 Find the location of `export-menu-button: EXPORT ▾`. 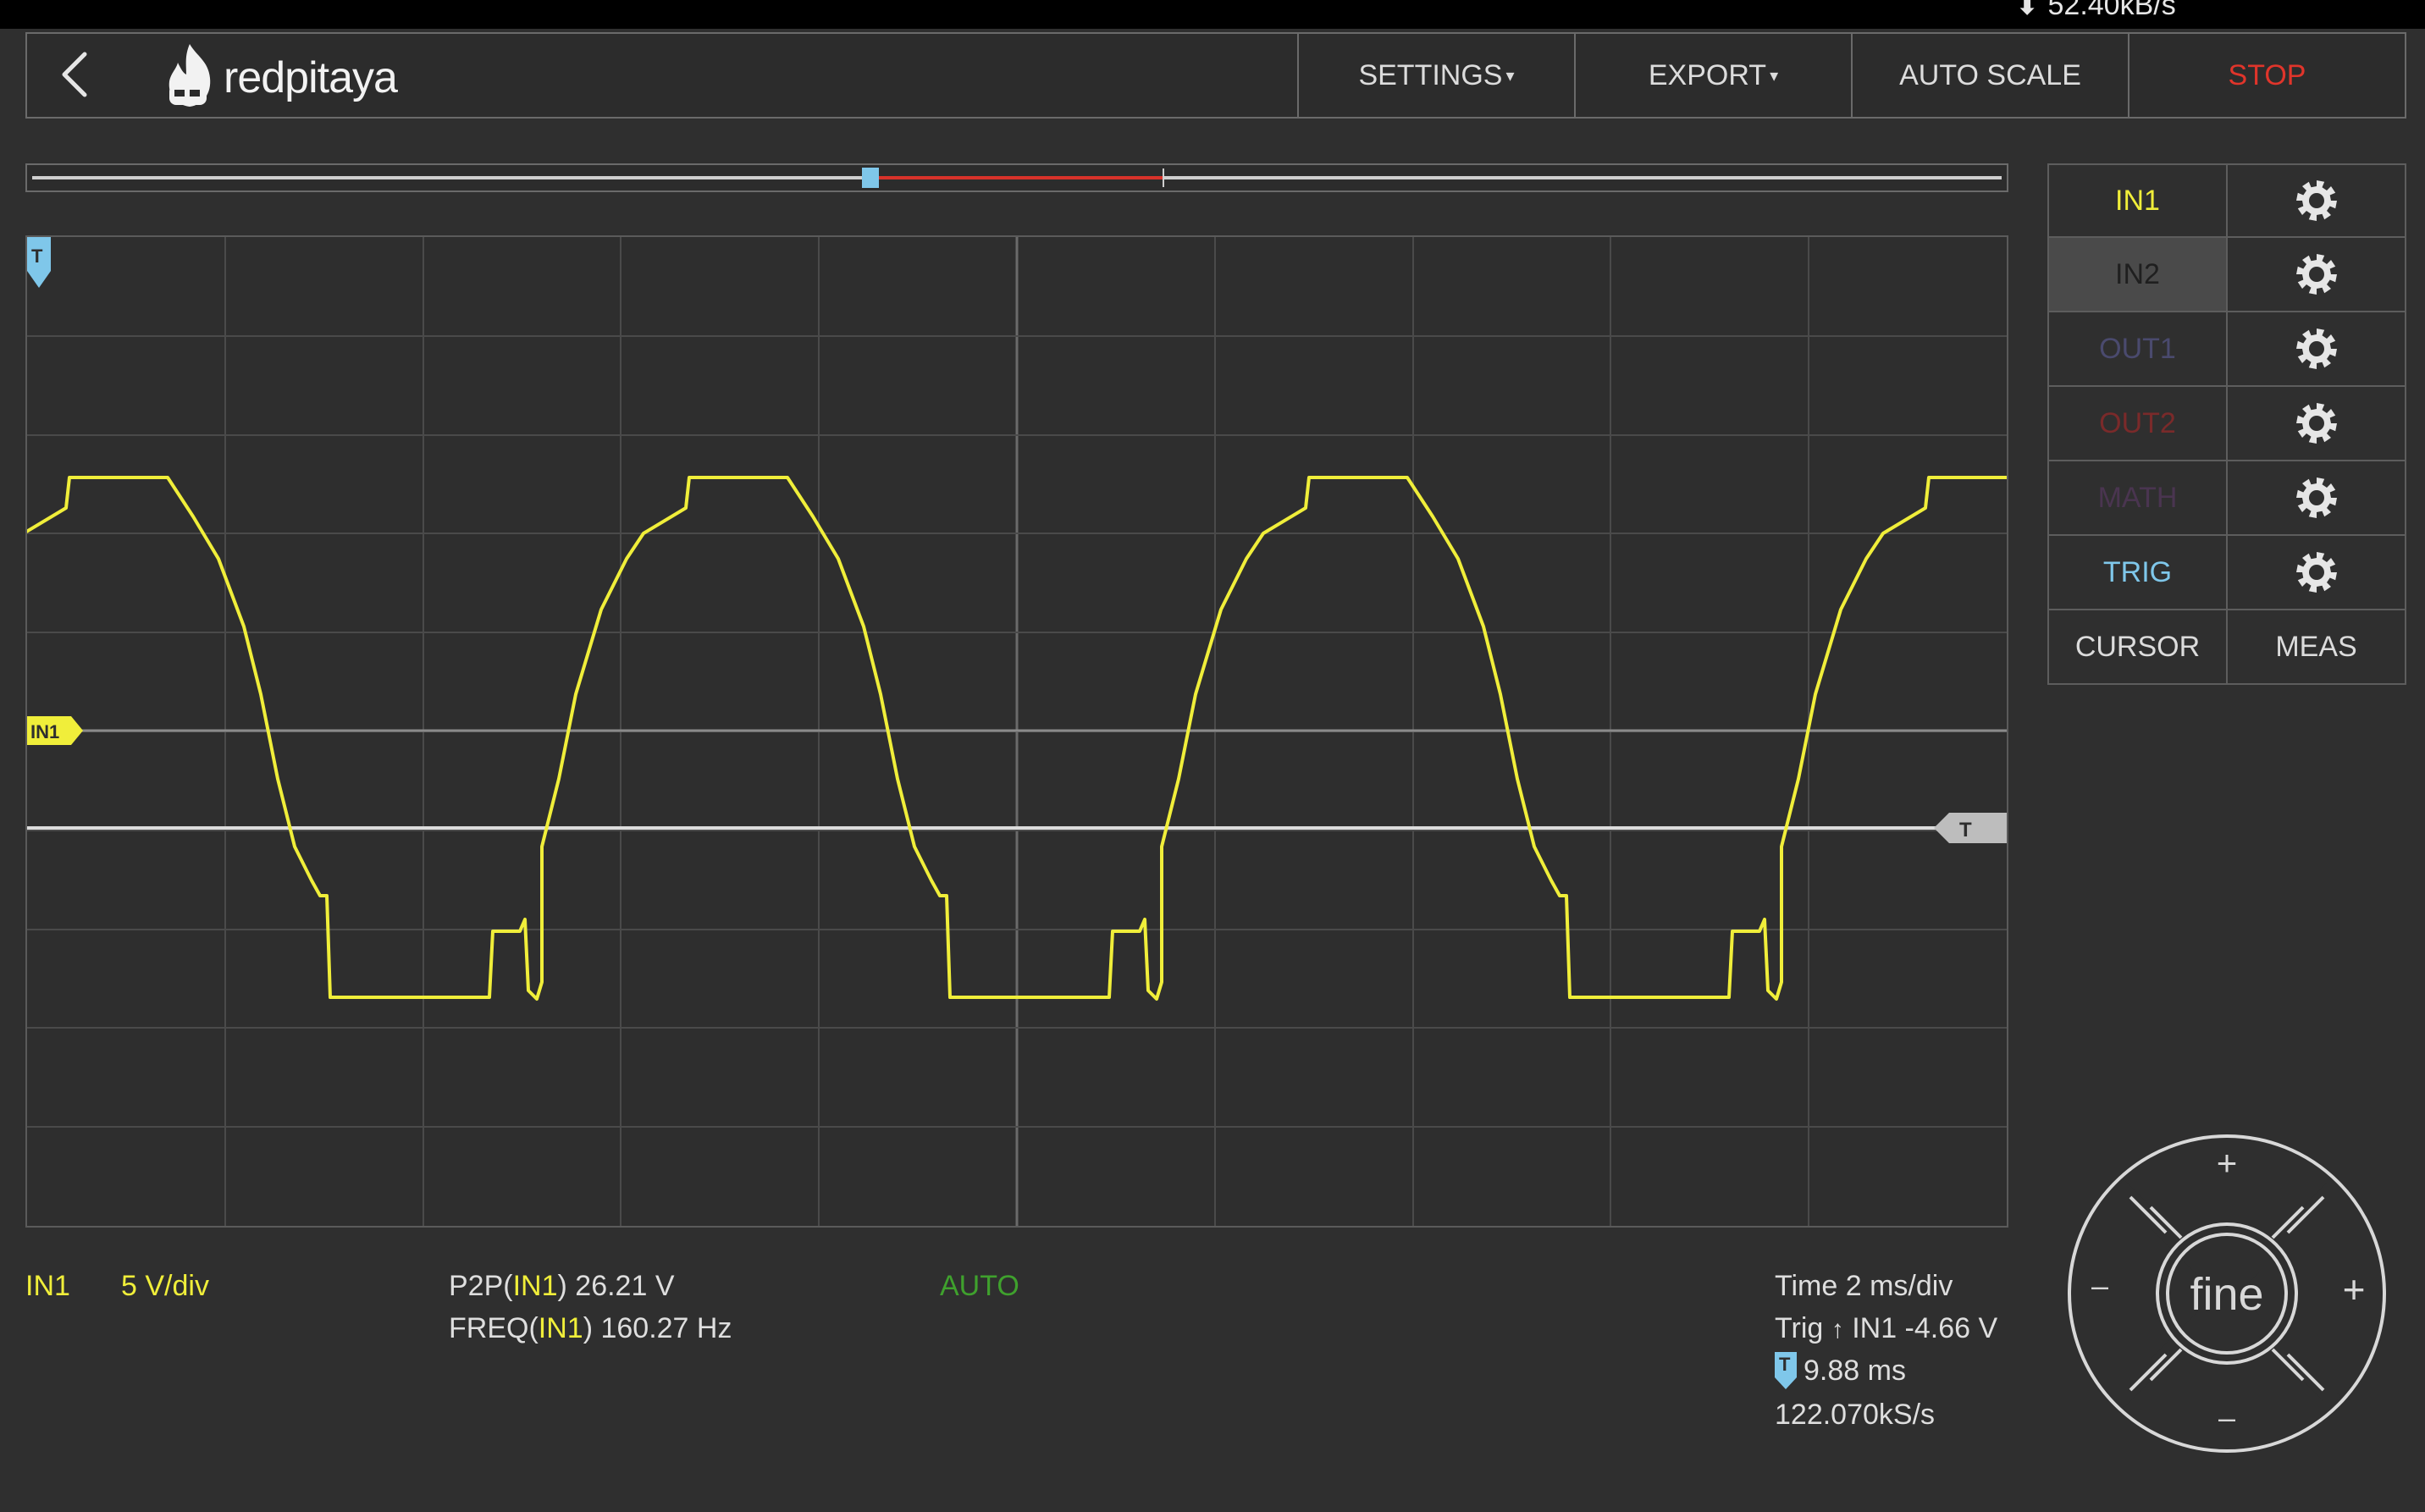

export-menu-button: EXPORT ▾ is located at coordinates (1712, 75).